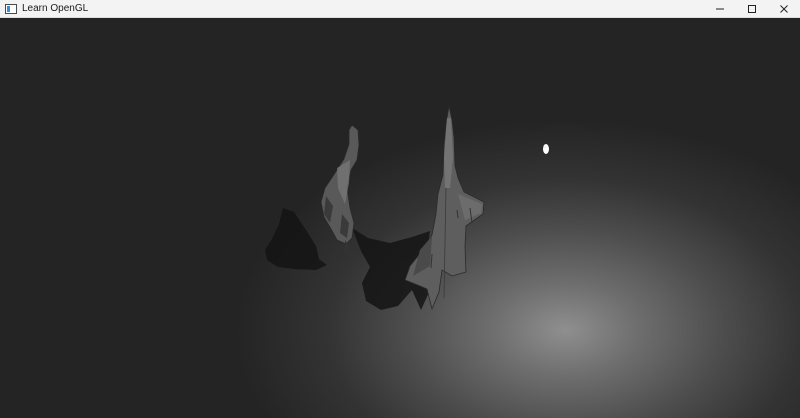  I want to click on maximize-icon, so click(752, 9).